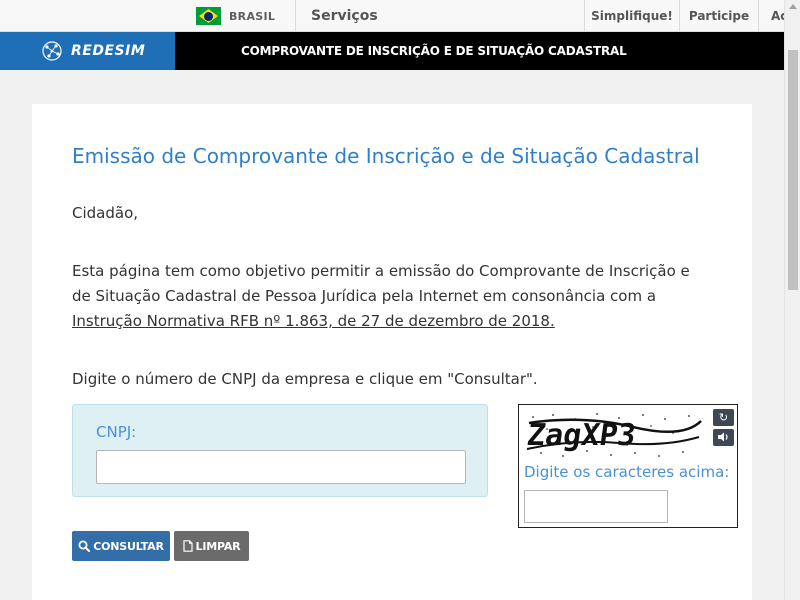 Image resolution: width=800 pixels, height=600 pixels. I want to click on redesim-logo: REDESIM, so click(87, 51).